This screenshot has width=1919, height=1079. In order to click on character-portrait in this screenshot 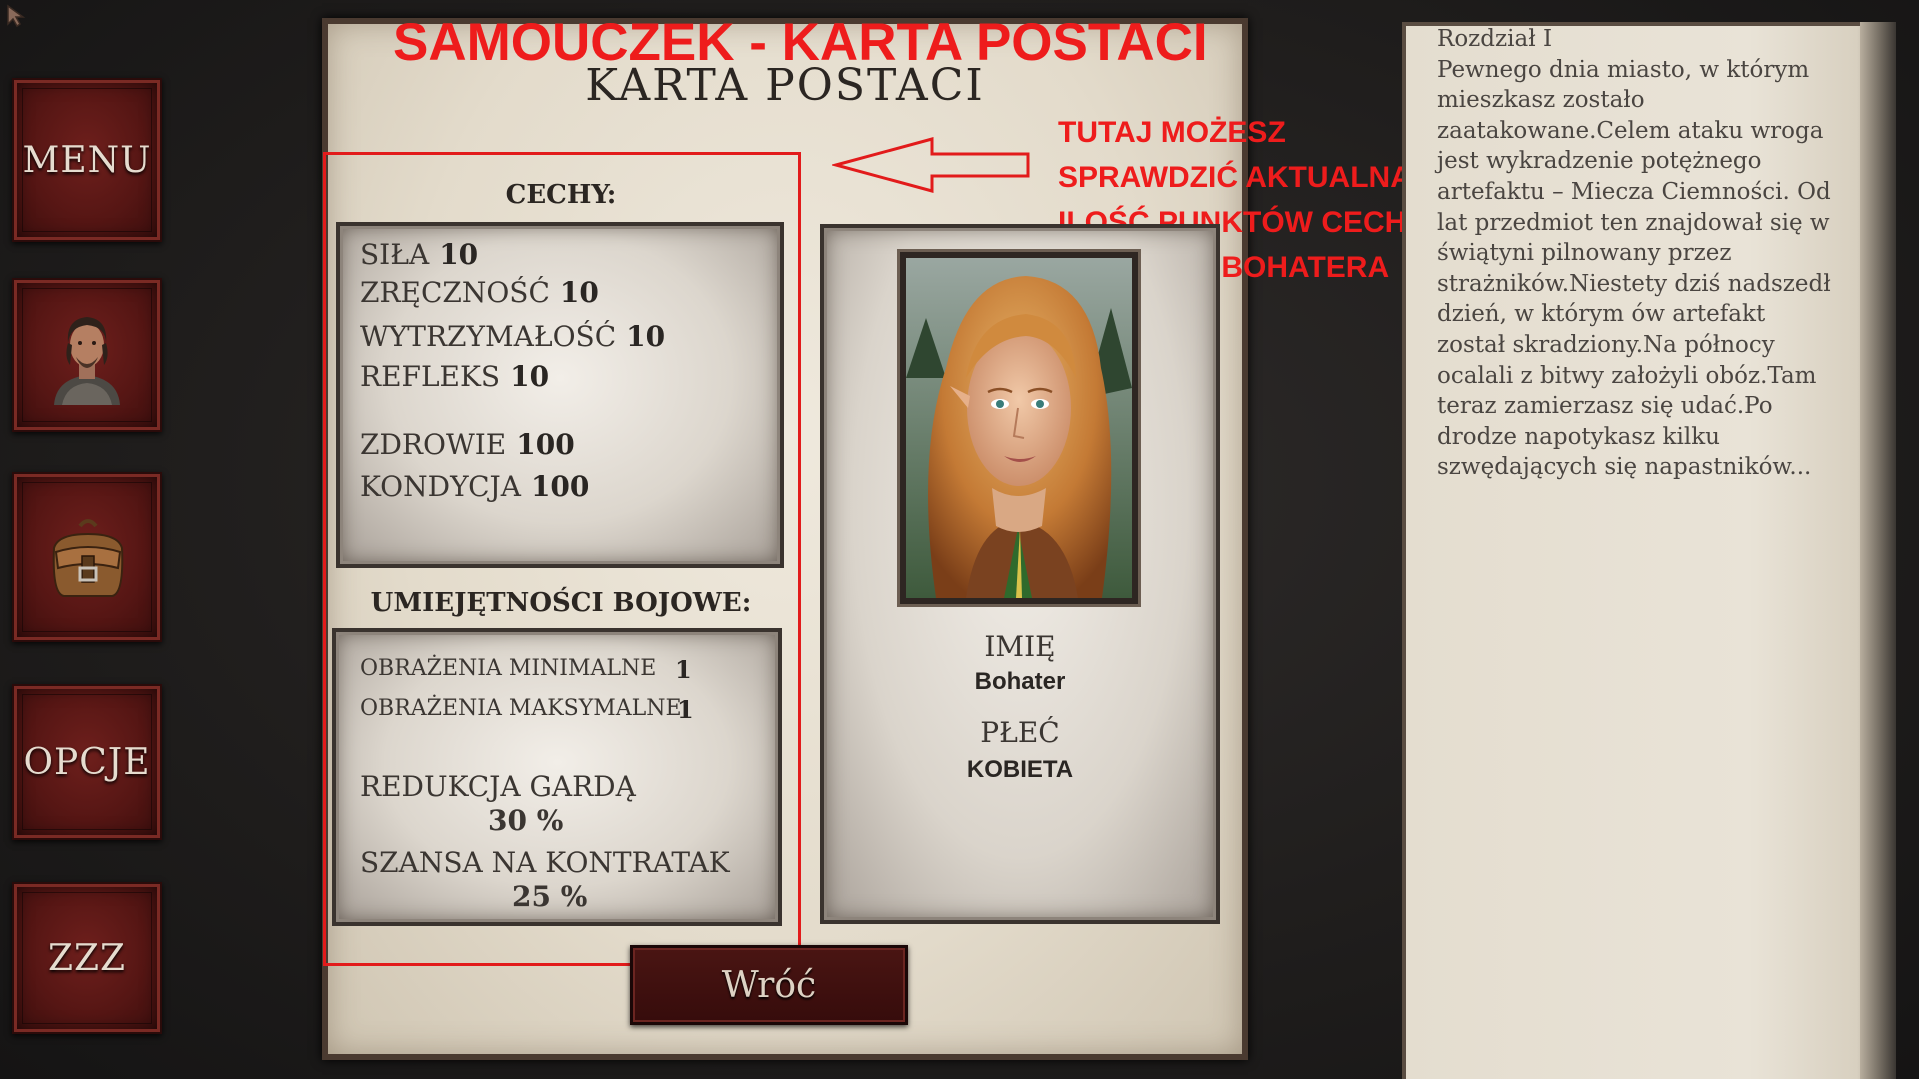, I will do `click(1019, 428)`.